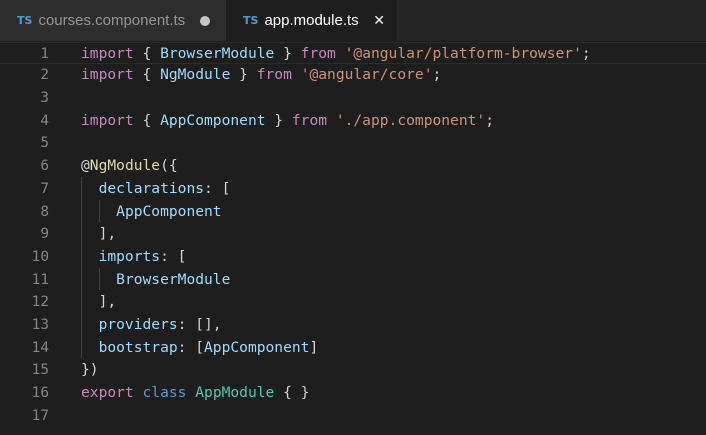 Image resolution: width=706 pixels, height=435 pixels. I want to click on code-token: @, so click(85, 166).